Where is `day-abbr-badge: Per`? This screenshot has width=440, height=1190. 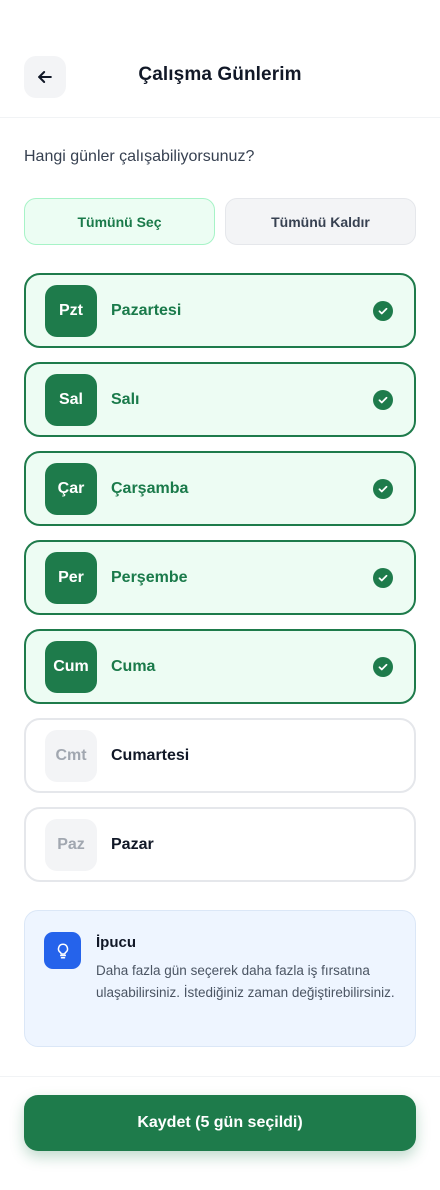 day-abbr-badge: Per is located at coordinates (71, 577).